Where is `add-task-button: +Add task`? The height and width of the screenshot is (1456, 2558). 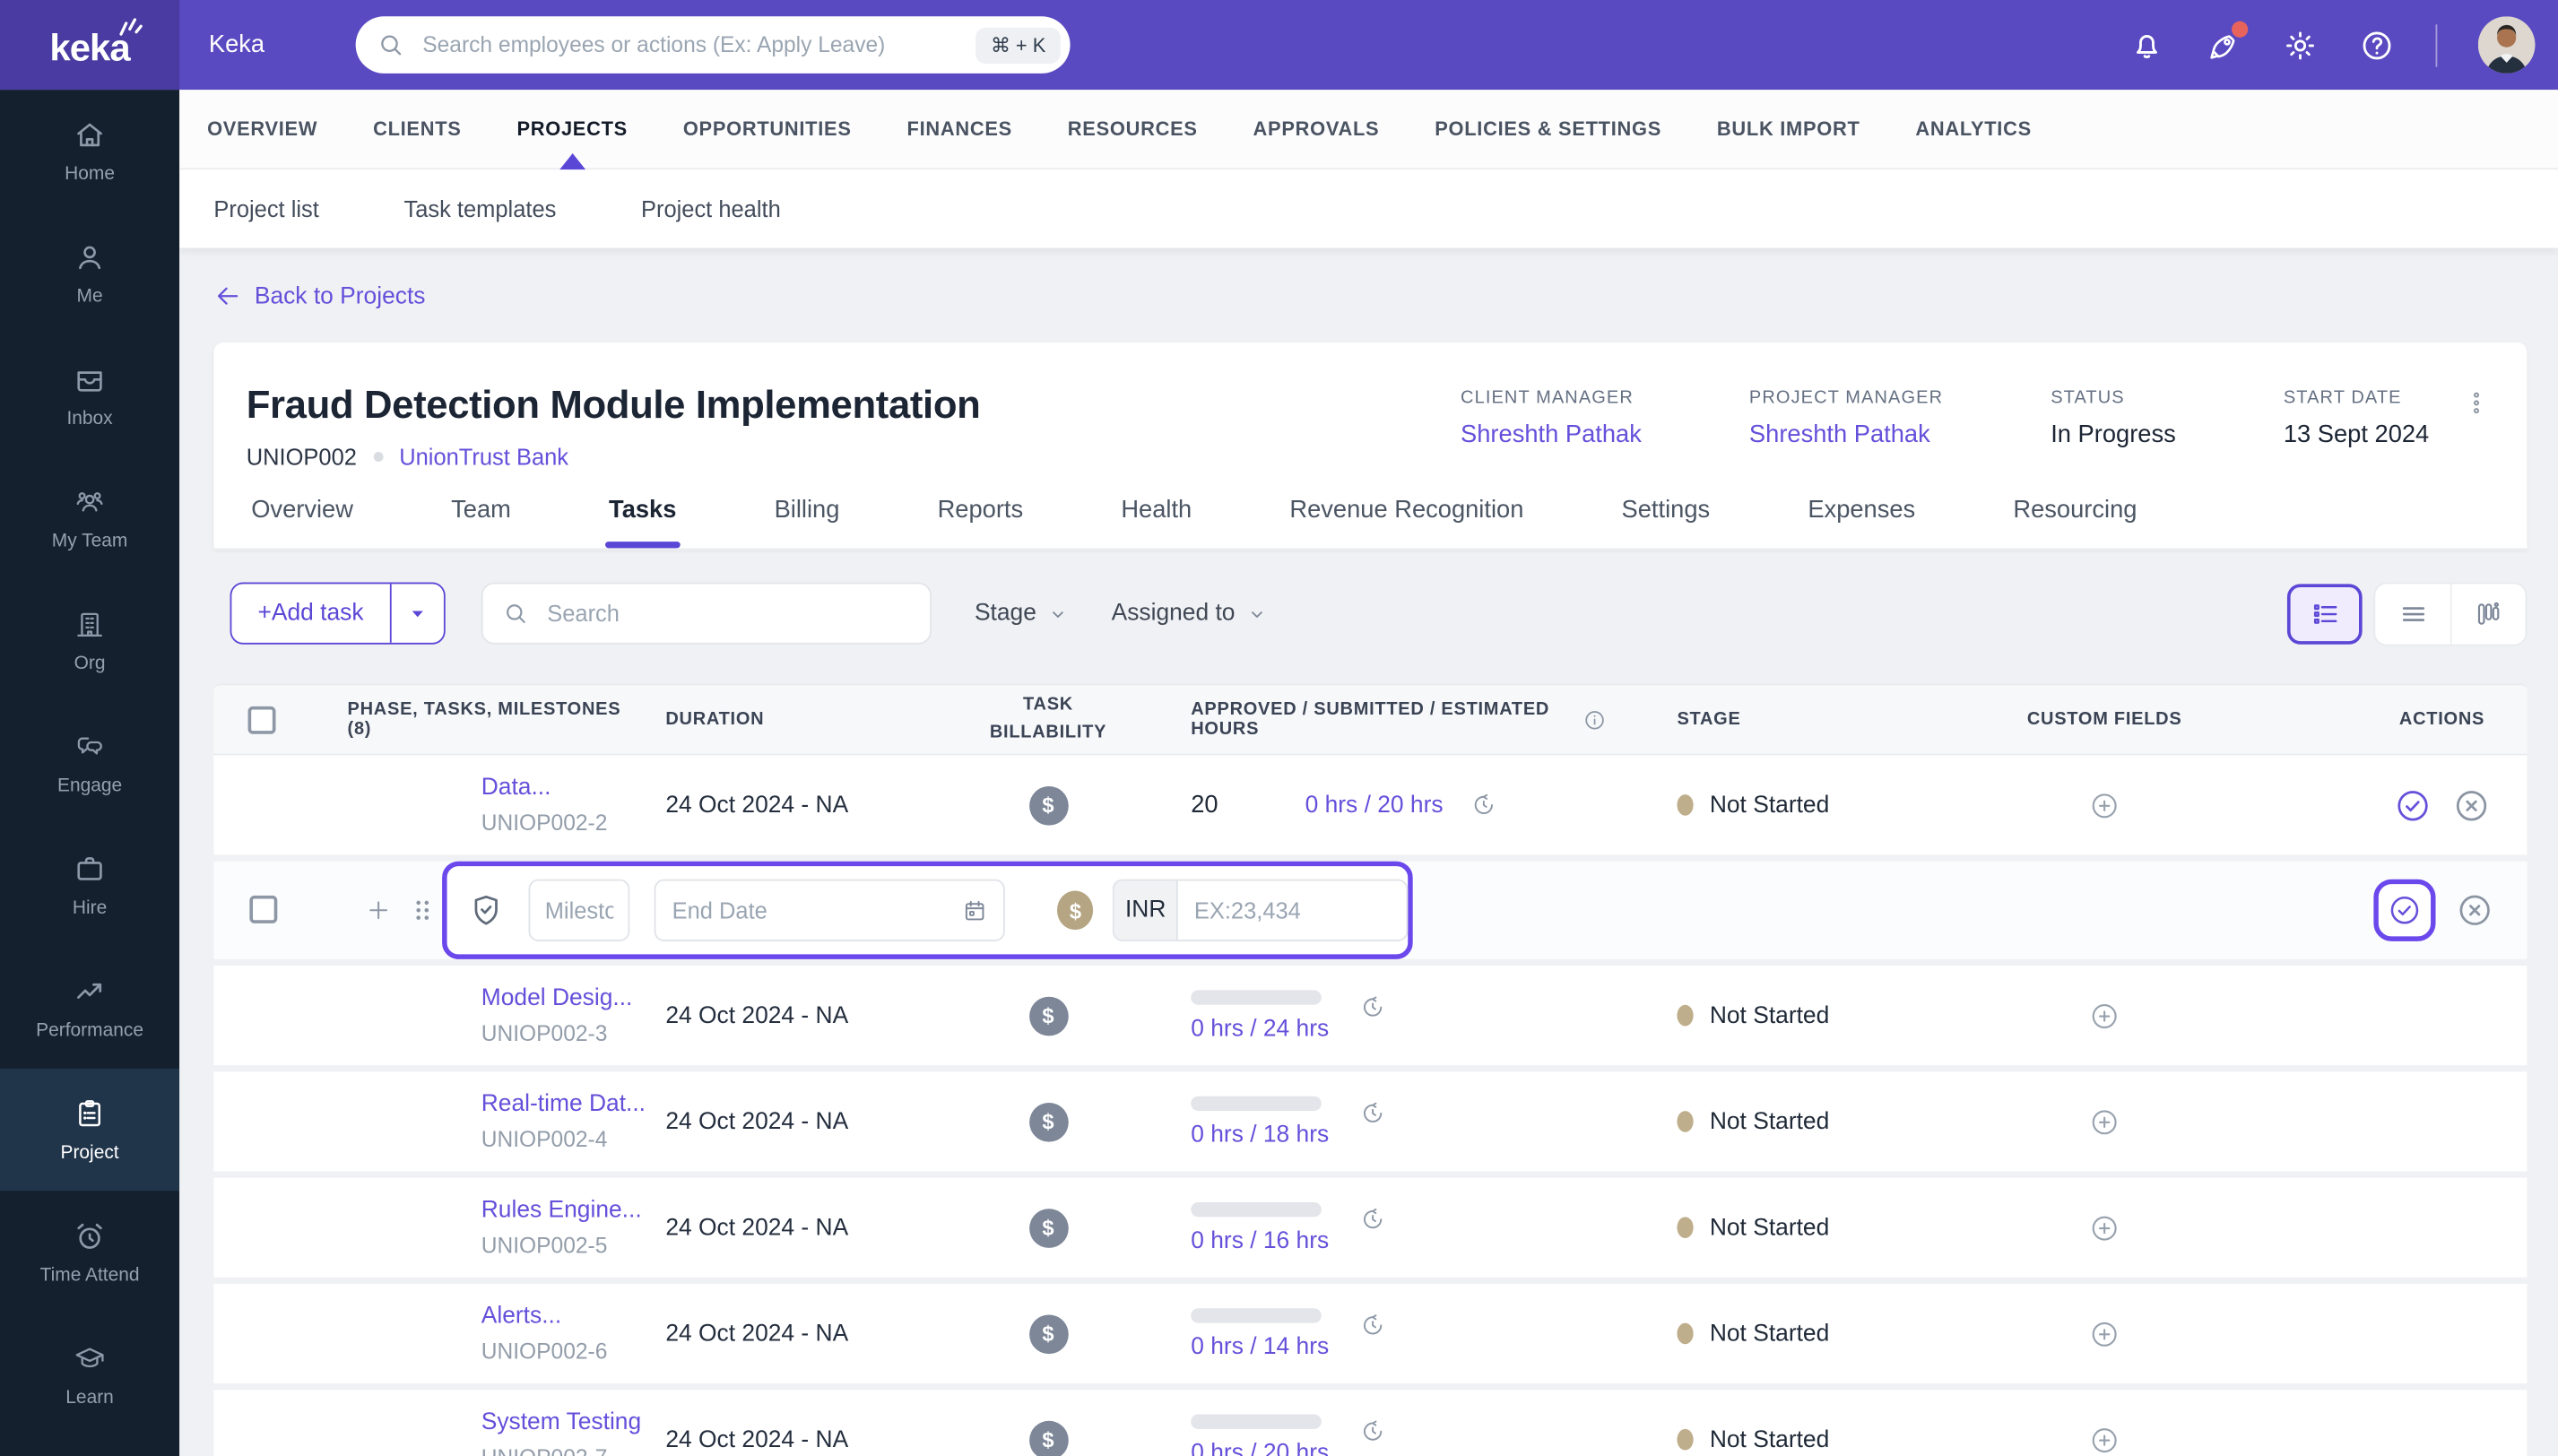 add-task-button: +Add task is located at coordinates (310, 613).